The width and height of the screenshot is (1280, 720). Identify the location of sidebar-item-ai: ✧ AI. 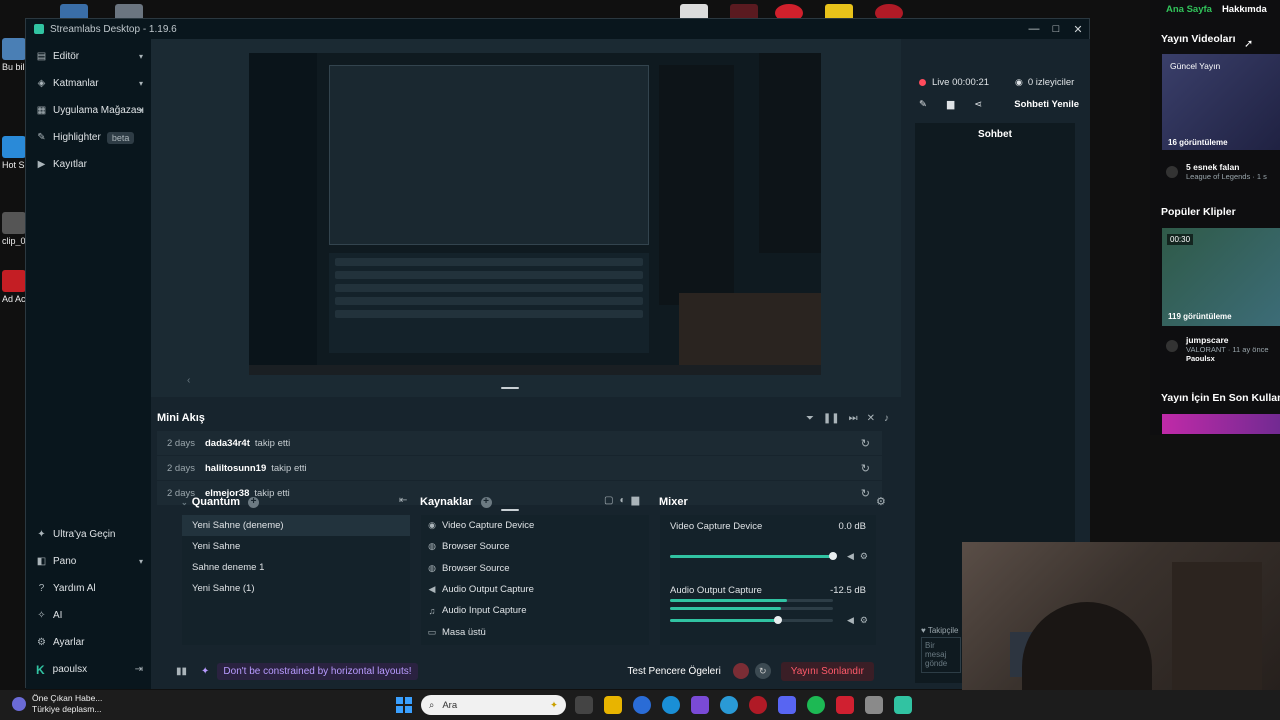
(88, 615).